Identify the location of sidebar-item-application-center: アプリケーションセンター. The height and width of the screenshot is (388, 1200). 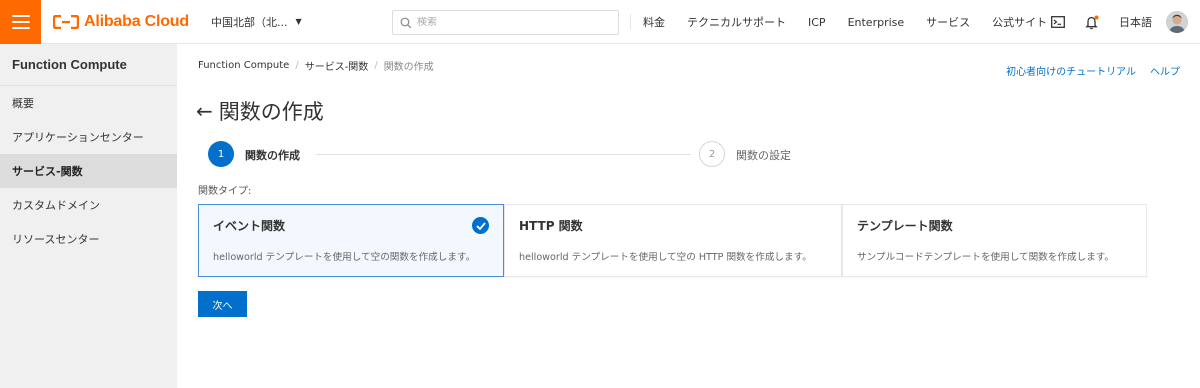
(88, 137).